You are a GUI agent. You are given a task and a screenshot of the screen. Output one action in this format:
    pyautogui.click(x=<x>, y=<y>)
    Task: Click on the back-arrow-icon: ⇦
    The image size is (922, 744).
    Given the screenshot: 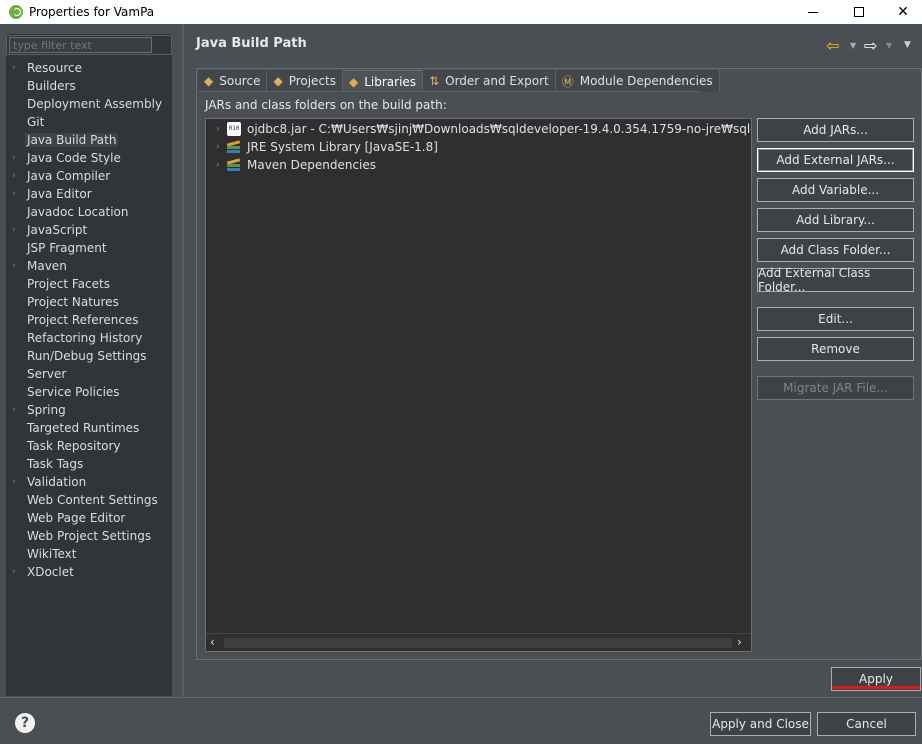 What is the action you would take?
    pyautogui.click(x=832, y=45)
    